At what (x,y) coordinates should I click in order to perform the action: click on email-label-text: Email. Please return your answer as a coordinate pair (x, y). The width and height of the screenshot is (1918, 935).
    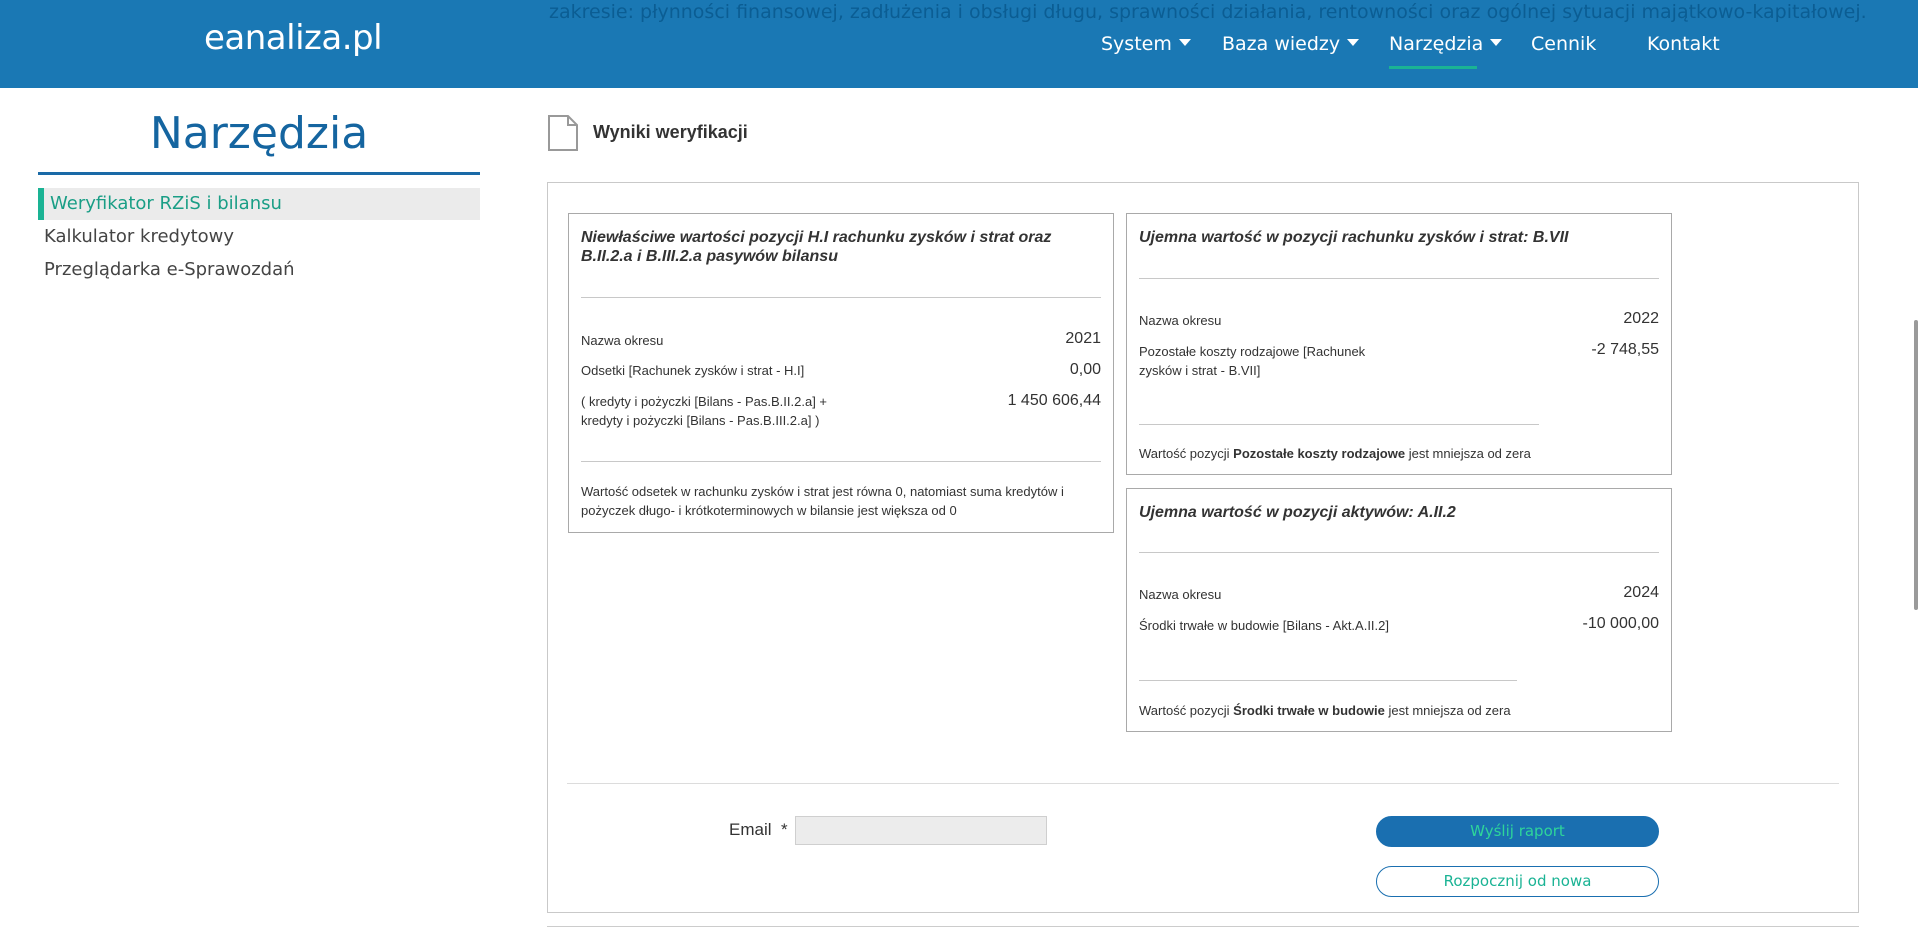
    Looking at the image, I should click on (750, 829).